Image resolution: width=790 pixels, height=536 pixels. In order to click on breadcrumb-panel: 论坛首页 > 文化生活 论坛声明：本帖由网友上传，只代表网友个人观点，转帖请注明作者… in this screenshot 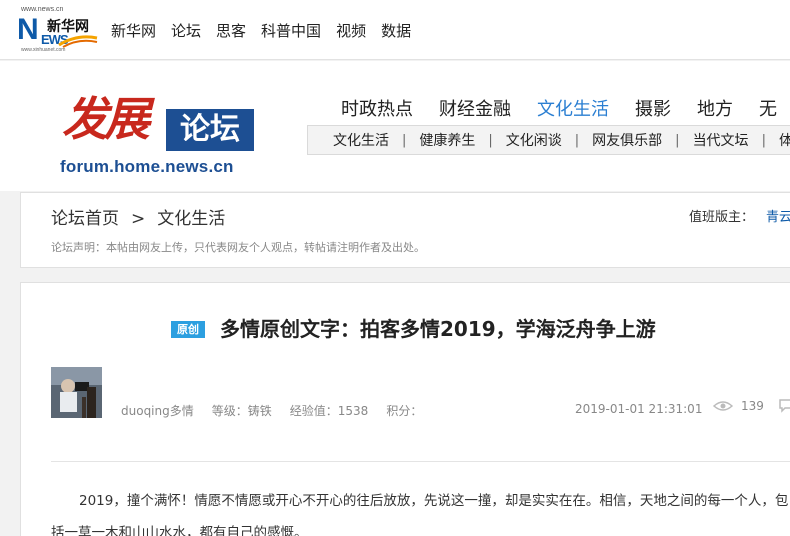, I will do `click(405, 230)`.